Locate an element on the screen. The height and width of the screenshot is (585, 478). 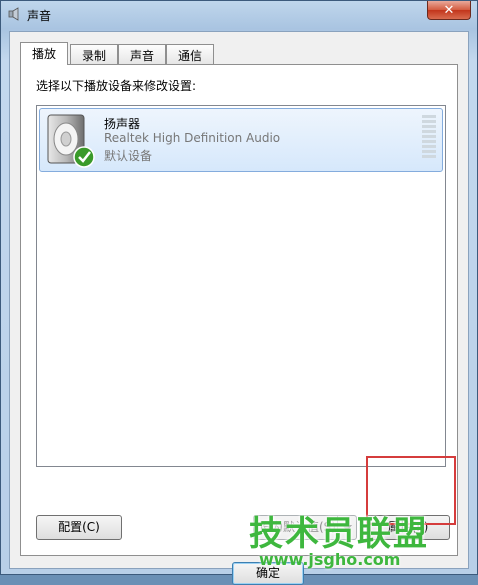
tab-label: 通信 is located at coordinates (189, 56).